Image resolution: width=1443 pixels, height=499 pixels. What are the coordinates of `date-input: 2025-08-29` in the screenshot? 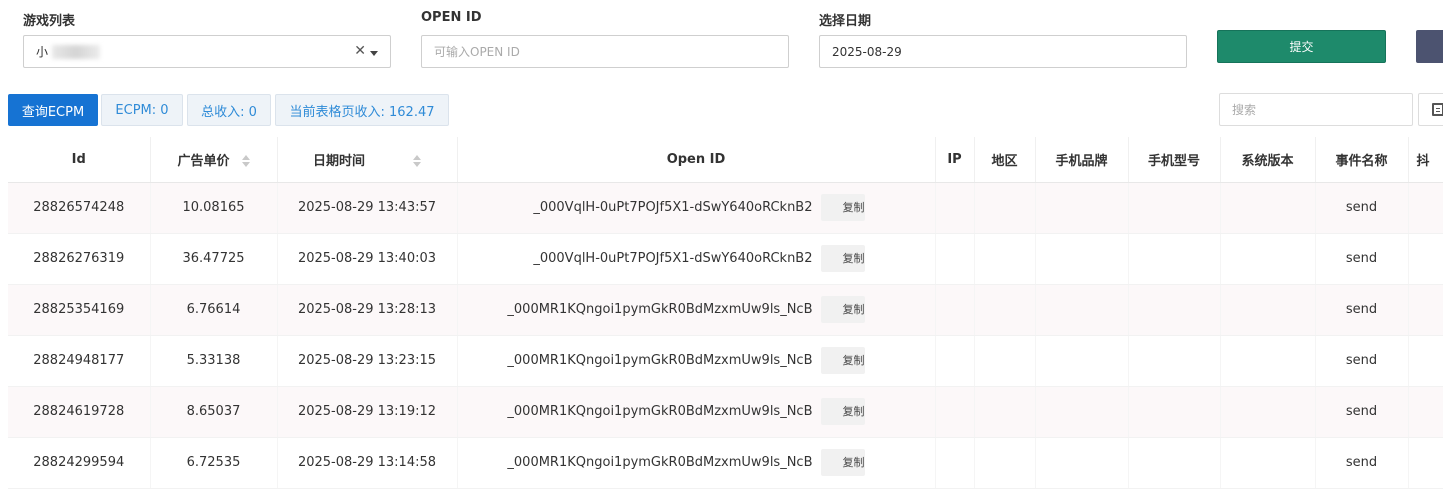 It's located at (1003, 51).